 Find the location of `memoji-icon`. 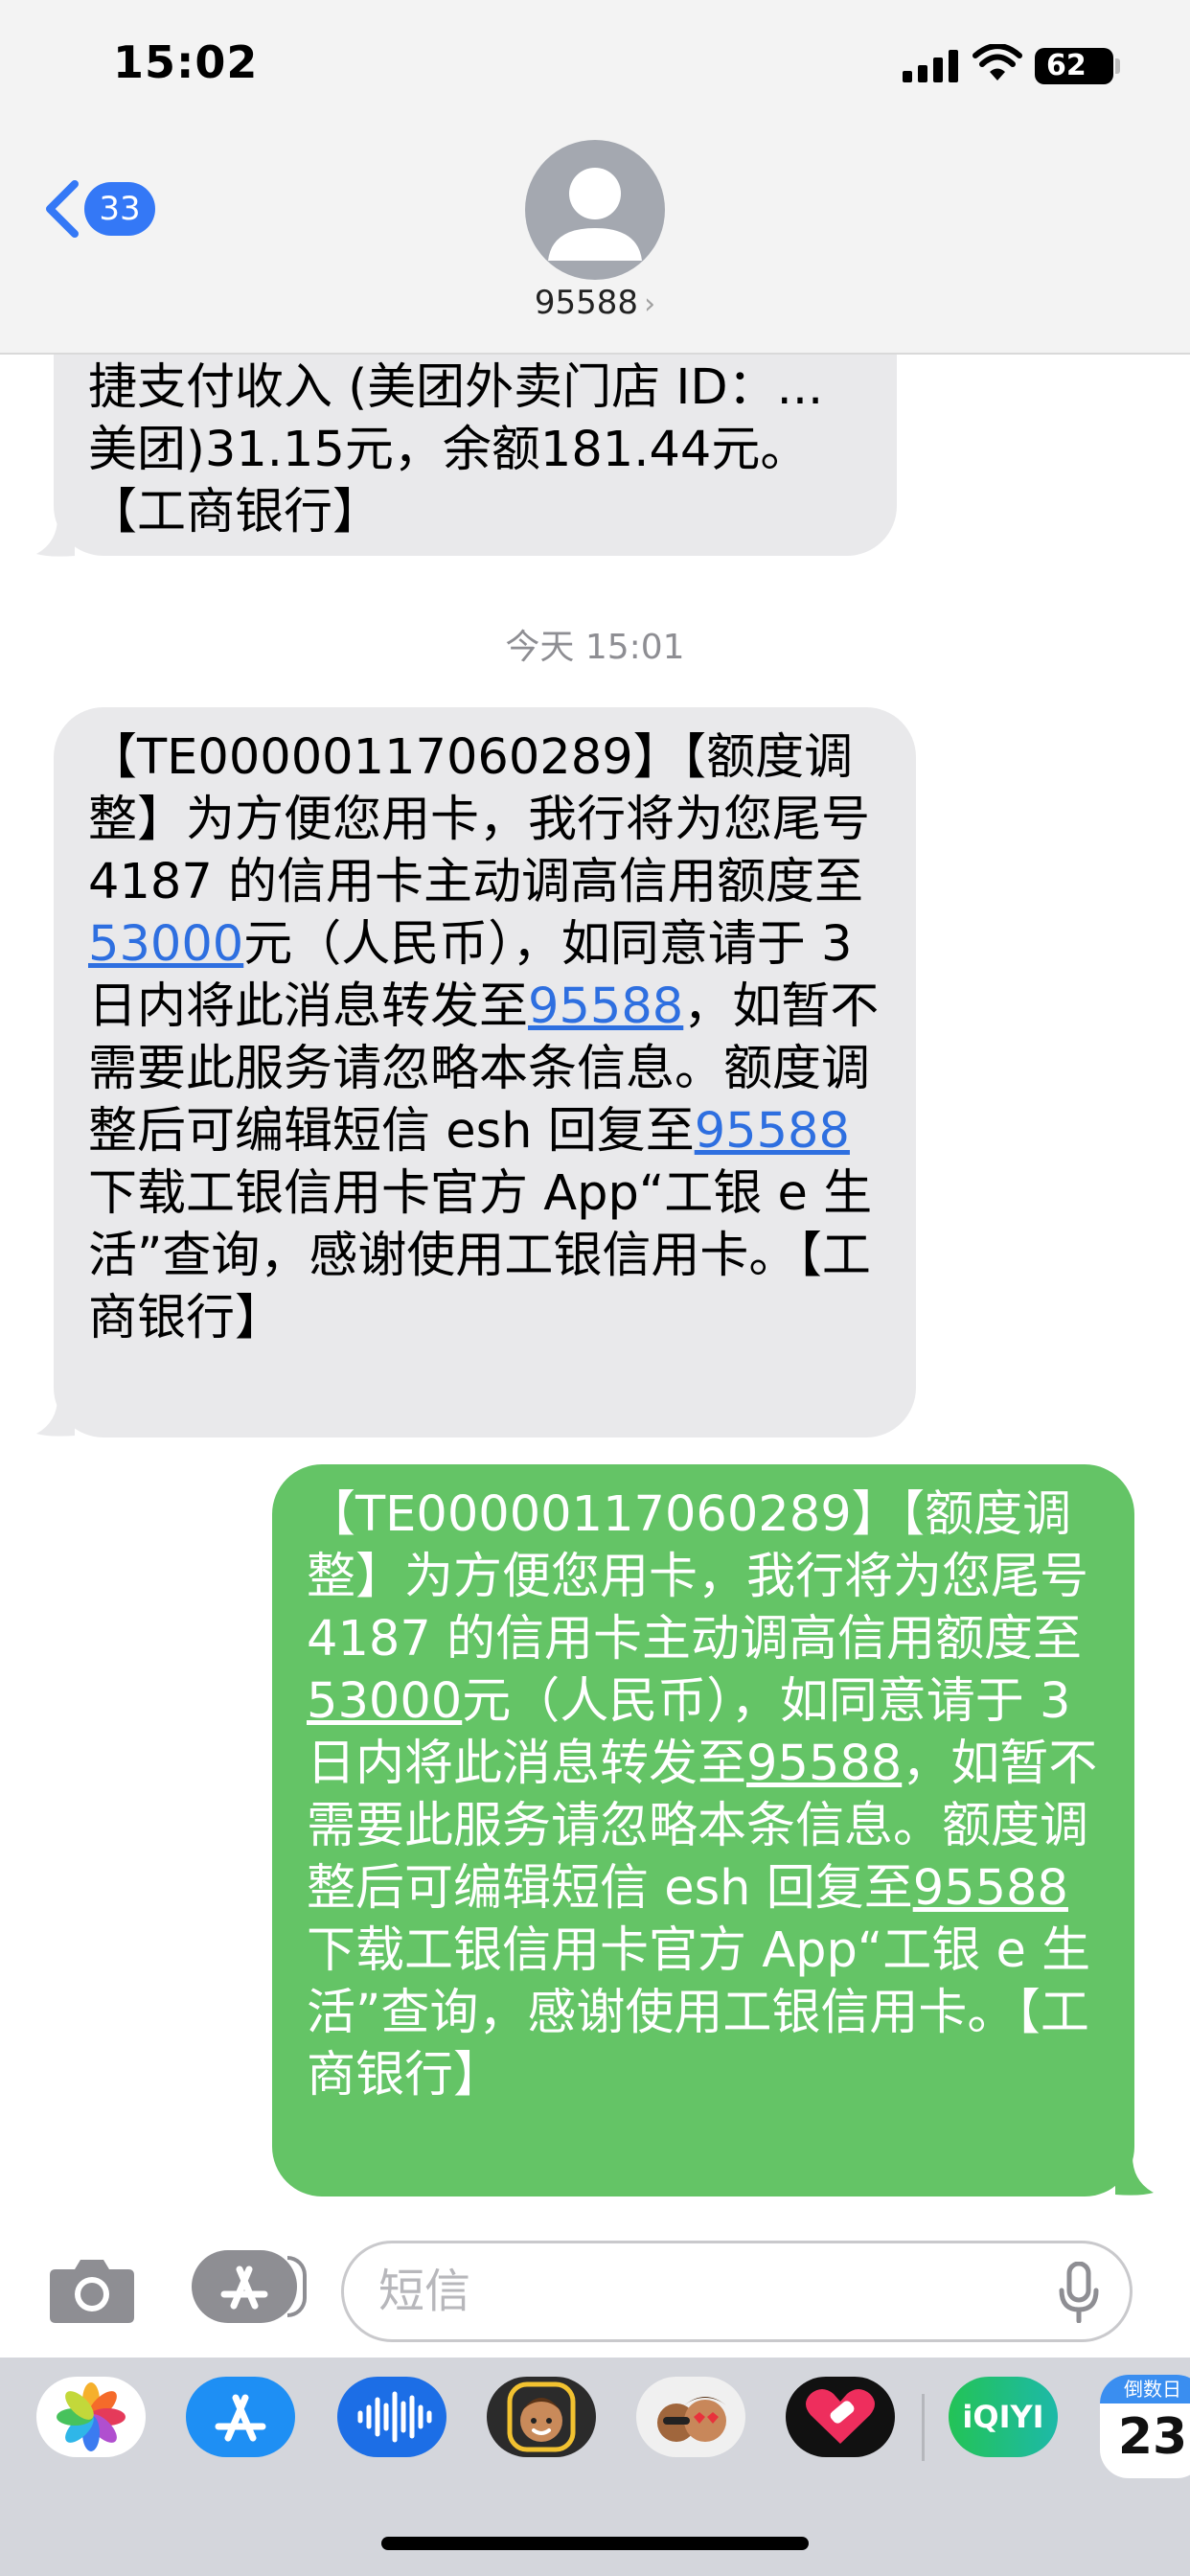

memoji-icon is located at coordinates (542, 2416).